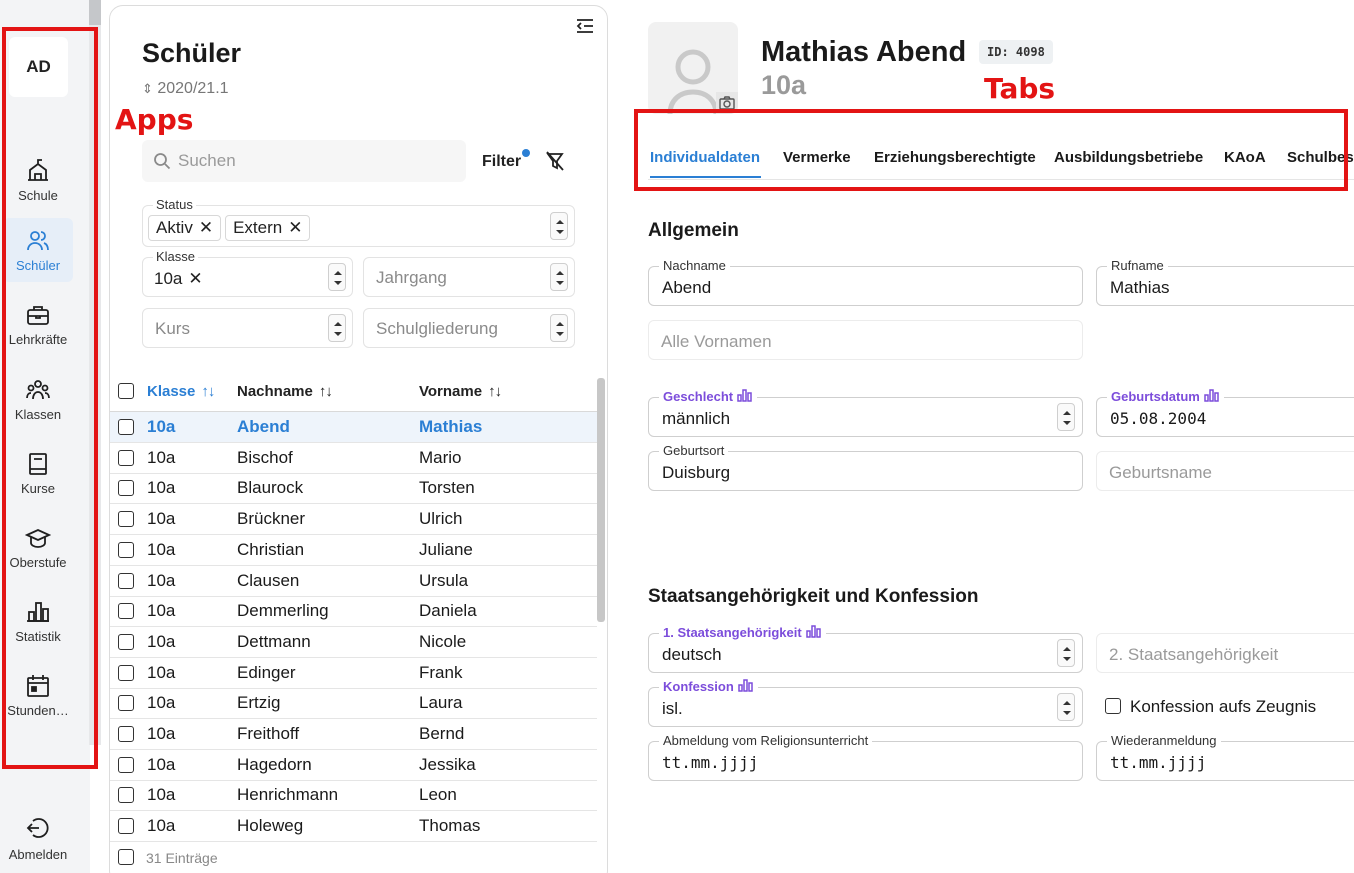 This screenshot has height=873, width=1354. I want to click on kurs-filter: Kurs, so click(247, 328).